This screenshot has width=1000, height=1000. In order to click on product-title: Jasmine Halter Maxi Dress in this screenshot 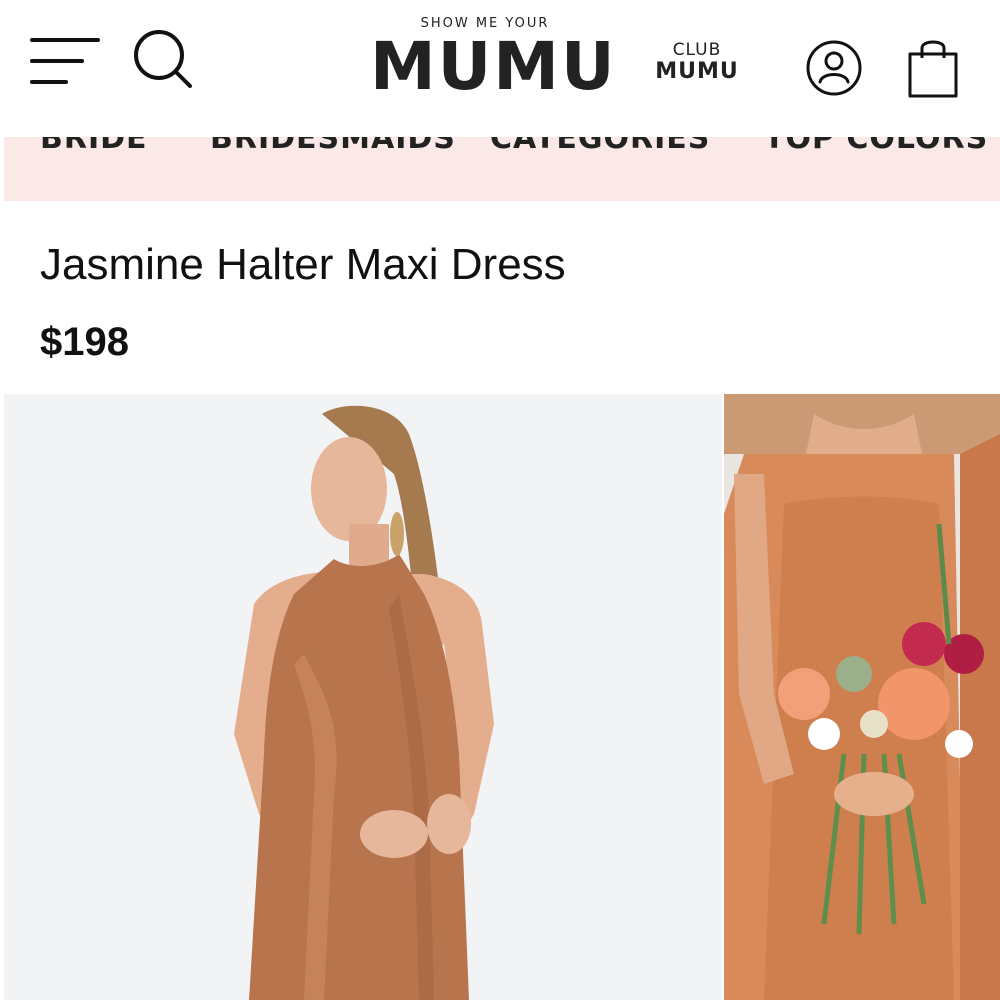, I will do `click(303, 264)`.